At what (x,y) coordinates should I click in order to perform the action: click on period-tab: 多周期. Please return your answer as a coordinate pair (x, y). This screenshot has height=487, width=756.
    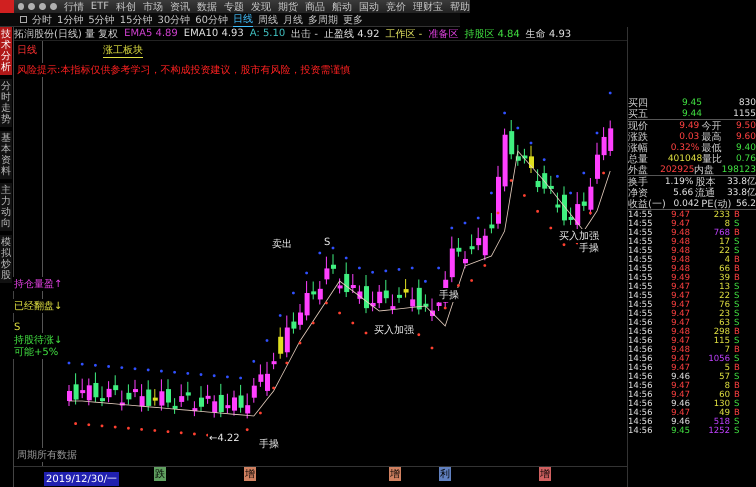
    Looking at the image, I should click on (323, 19).